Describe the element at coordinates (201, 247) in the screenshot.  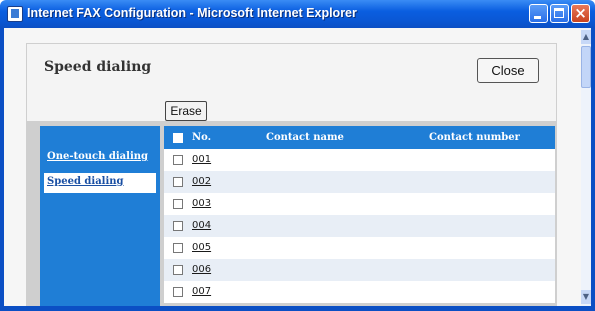
I see `entry-number-link: 005` at that location.